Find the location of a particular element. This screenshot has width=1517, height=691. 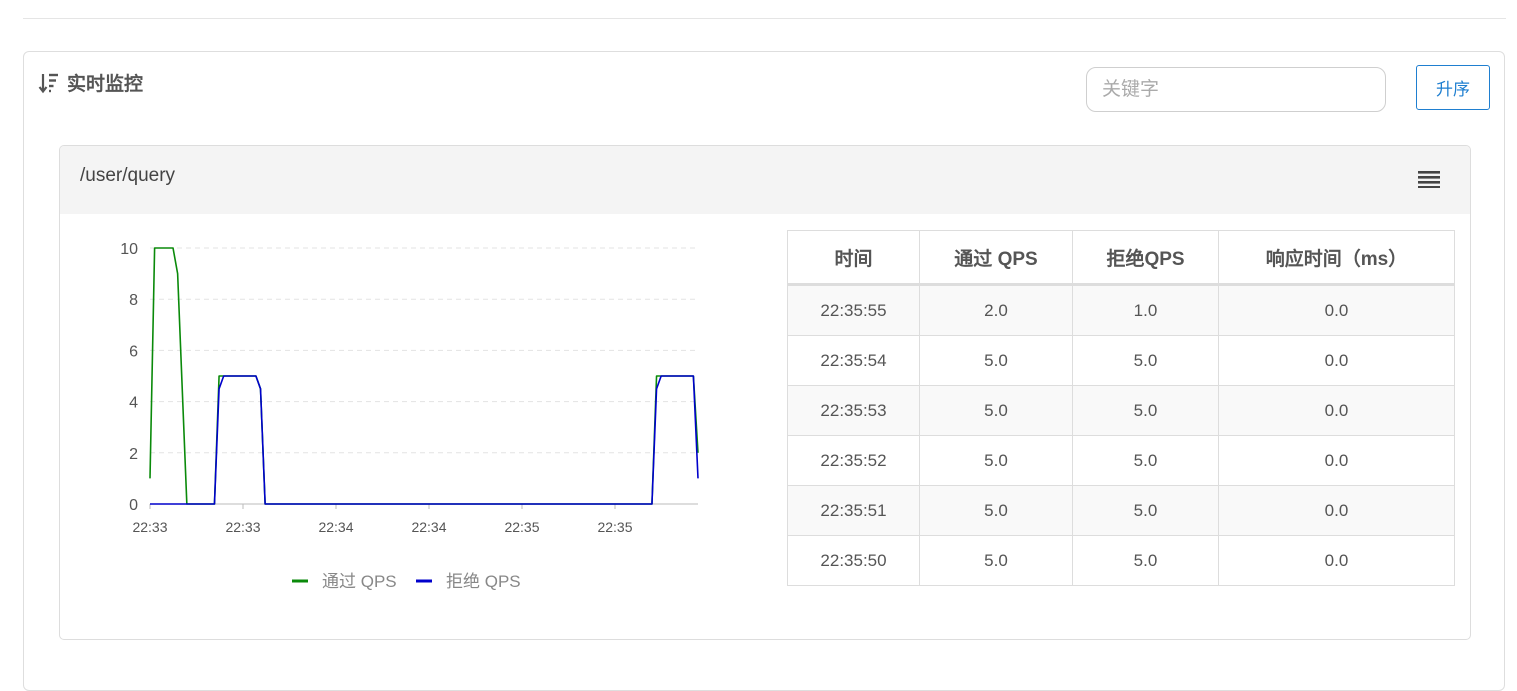

table-row: 22:35:53 5.0 5.0 0.0 is located at coordinates (1121, 410).